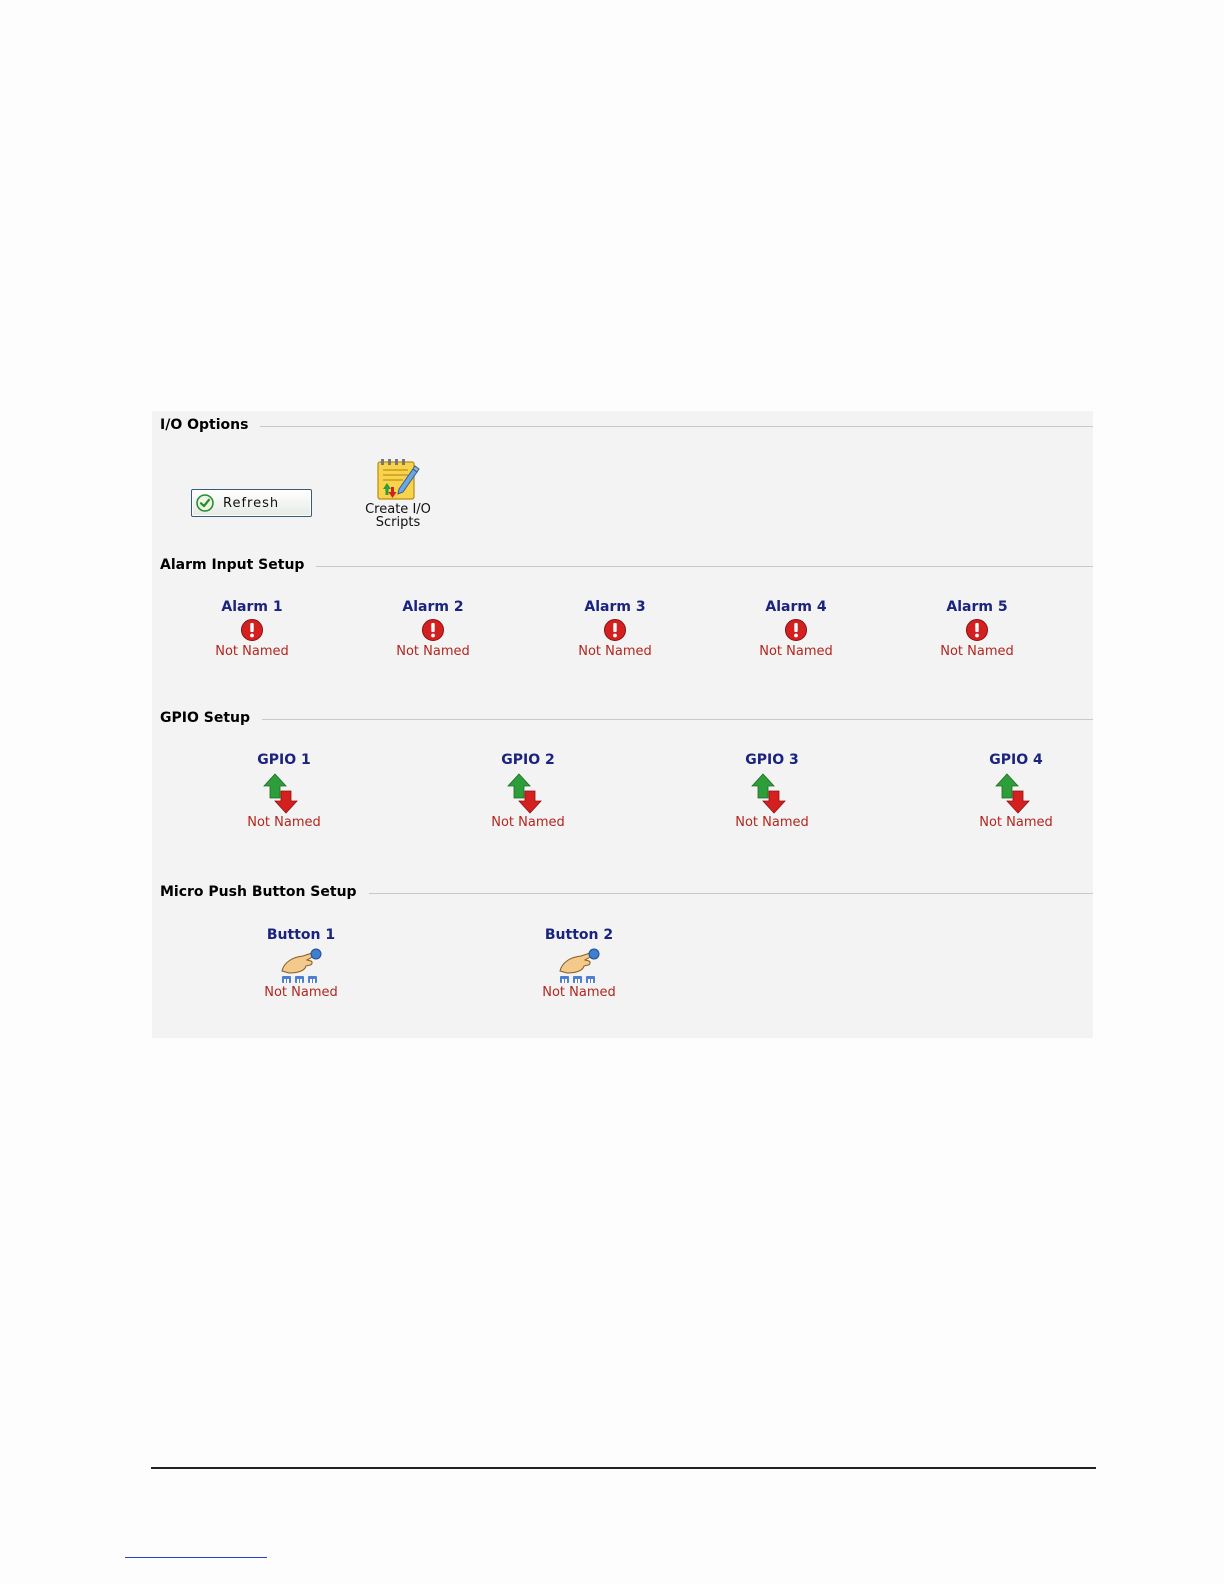 The width and height of the screenshot is (1224, 1584). What do you see at coordinates (238, 565) in the screenshot?
I see `section-title-alarm-input: Alarm Input Setup` at bounding box center [238, 565].